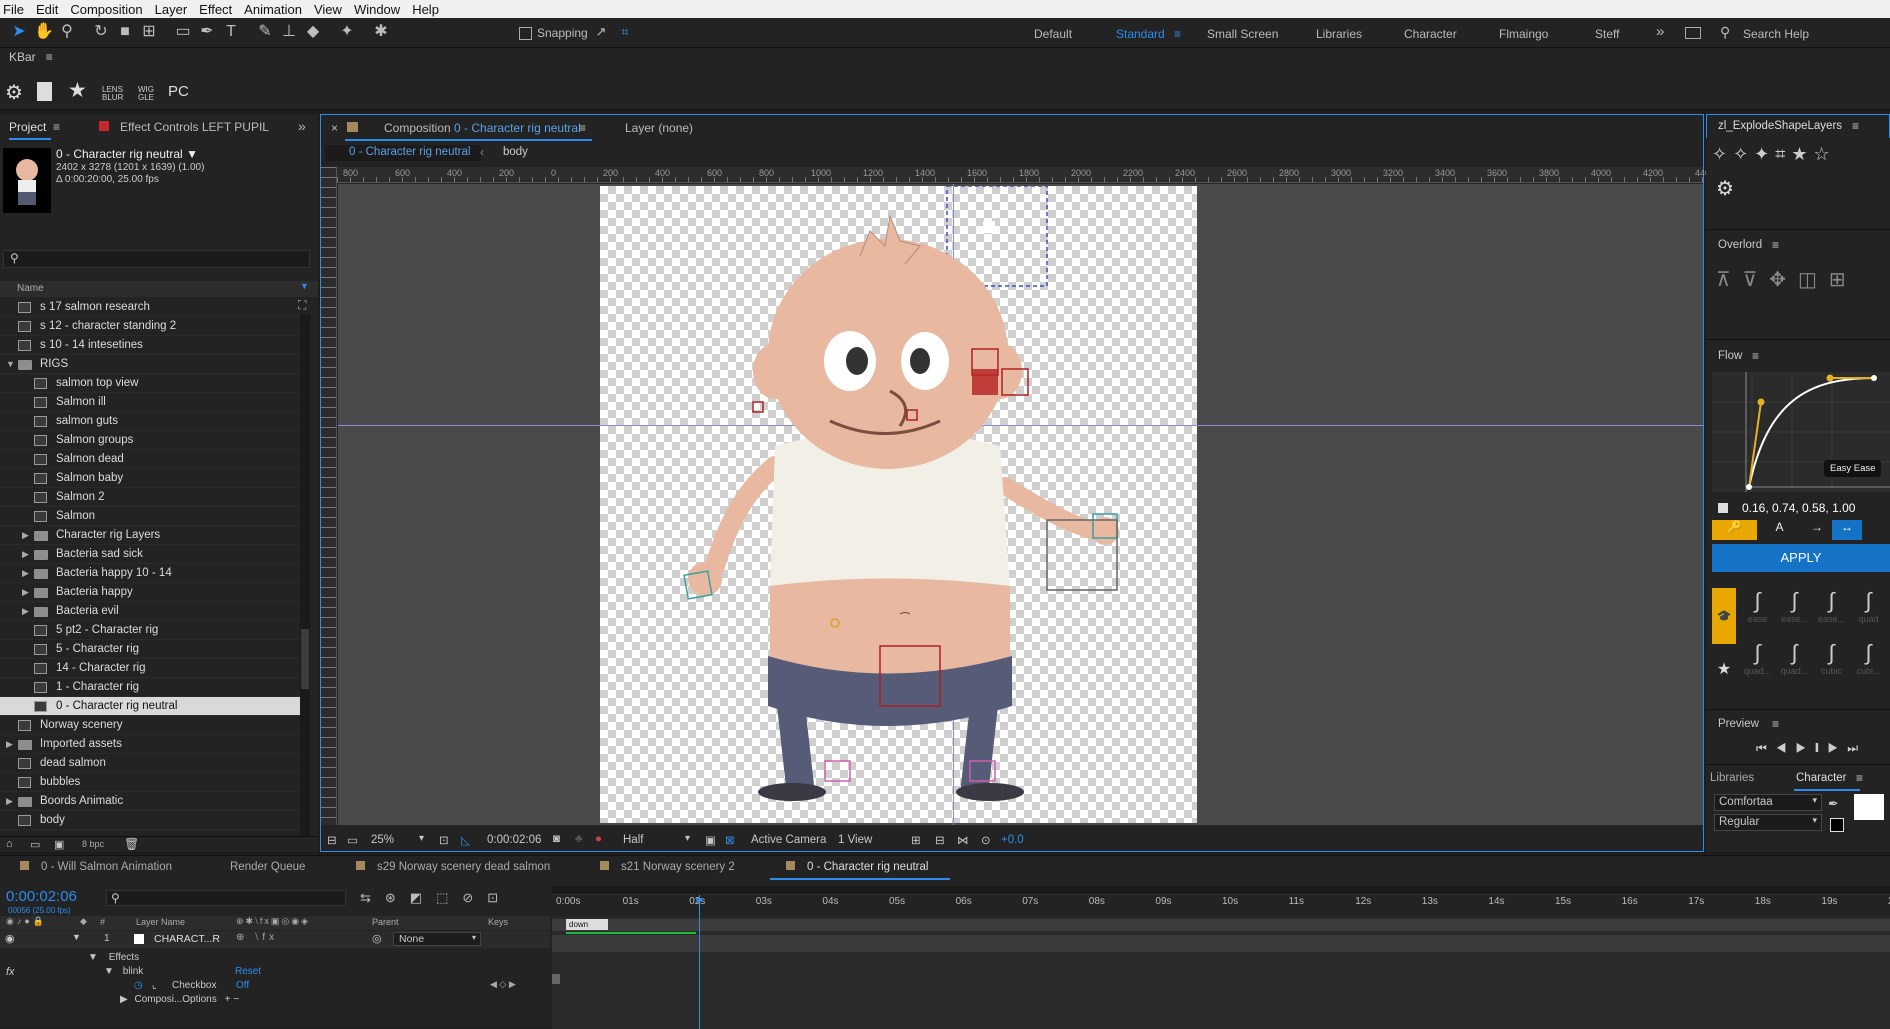 The image size is (1890, 1029). What do you see at coordinates (242, 985) in the screenshot?
I see `checkbox-property-value: Off` at bounding box center [242, 985].